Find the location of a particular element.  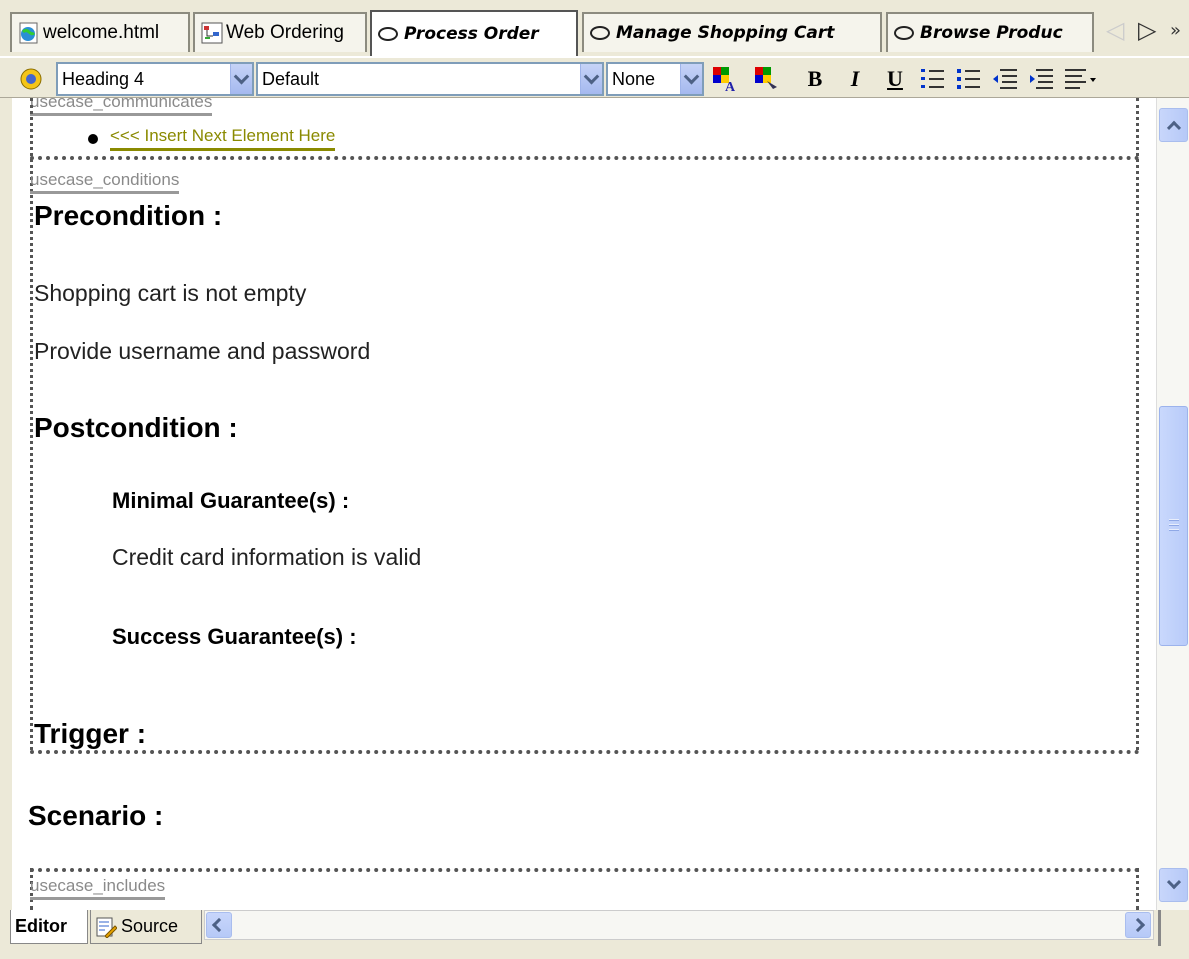

text-color-icon: A is located at coordinates (725, 79).